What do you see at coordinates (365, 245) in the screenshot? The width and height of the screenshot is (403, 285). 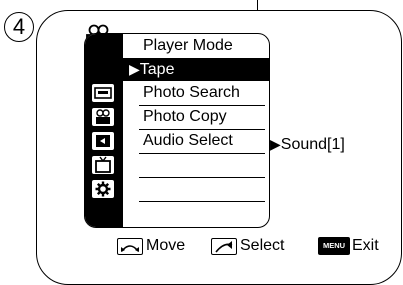 I see `exit-hint: Exit` at bounding box center [365, 245].